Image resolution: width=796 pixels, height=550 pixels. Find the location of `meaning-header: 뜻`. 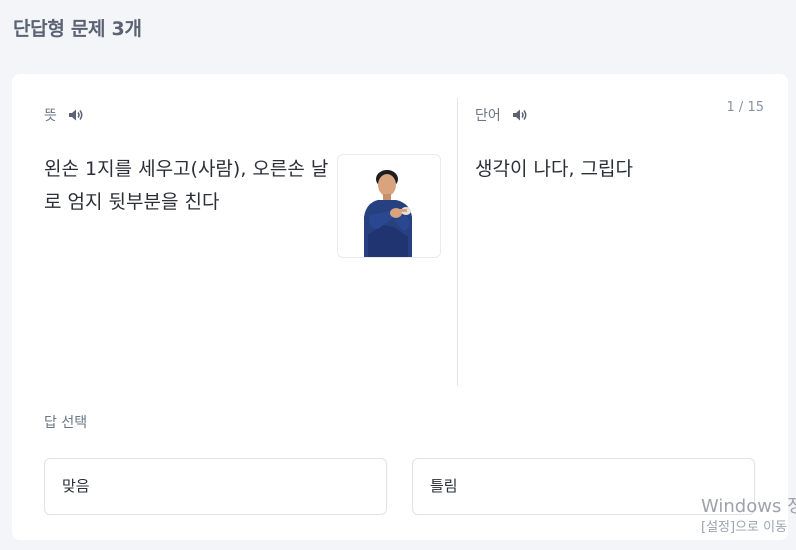

meaning-header: 뜻 is located at coordinates (64, 115).